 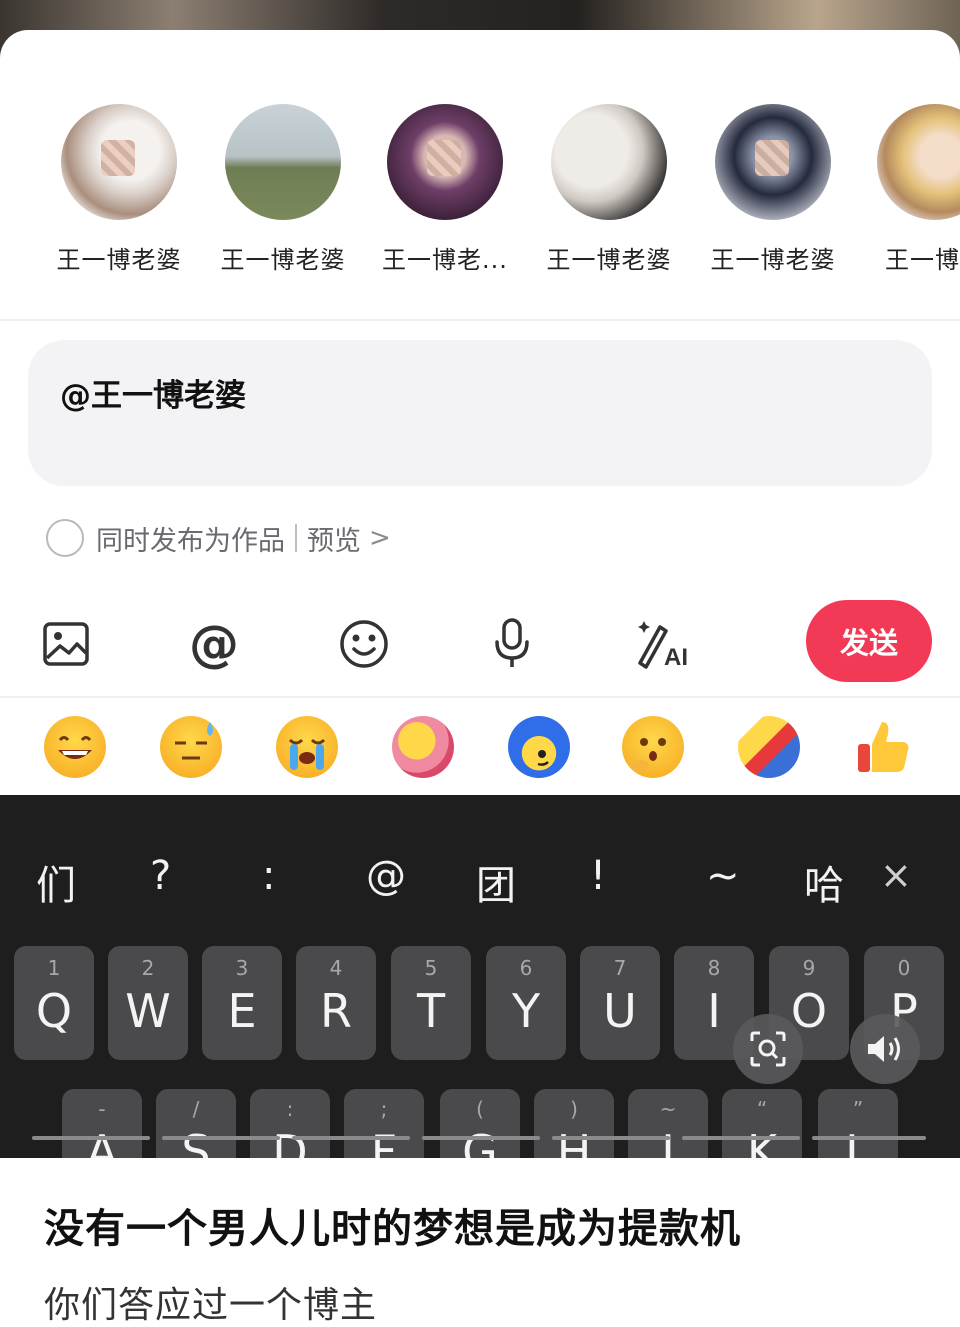 I want to click on blue-hair-emoji-icon, so click(x=539, y=747).